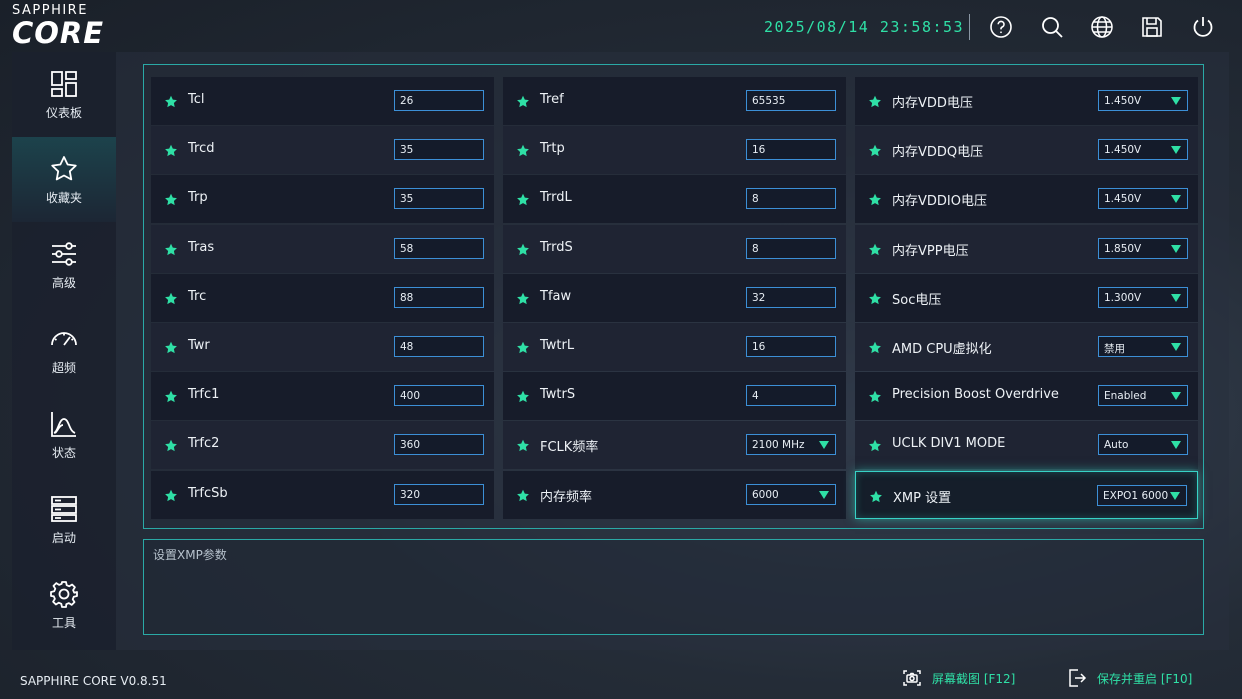 This screenshot has height=699, width=1242. I want to click on setting-row-uclk-div1-mode: UCLK DIV1 MODE Auto, so click(1026, 445).